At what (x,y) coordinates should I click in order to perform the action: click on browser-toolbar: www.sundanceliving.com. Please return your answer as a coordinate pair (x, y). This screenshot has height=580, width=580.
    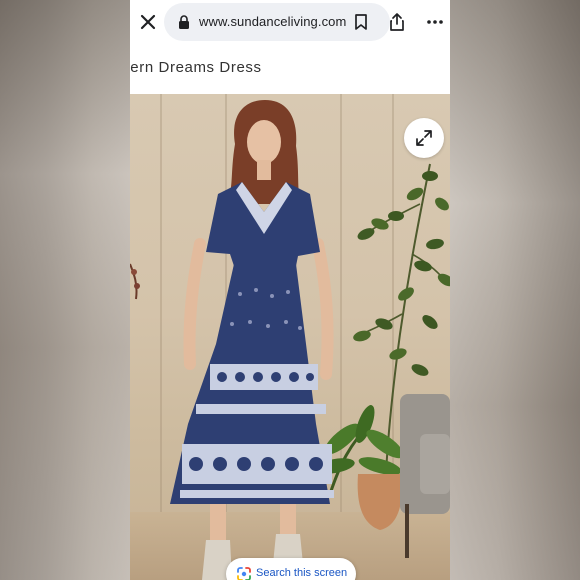
    Looking at the image, I should click on (290, 22).